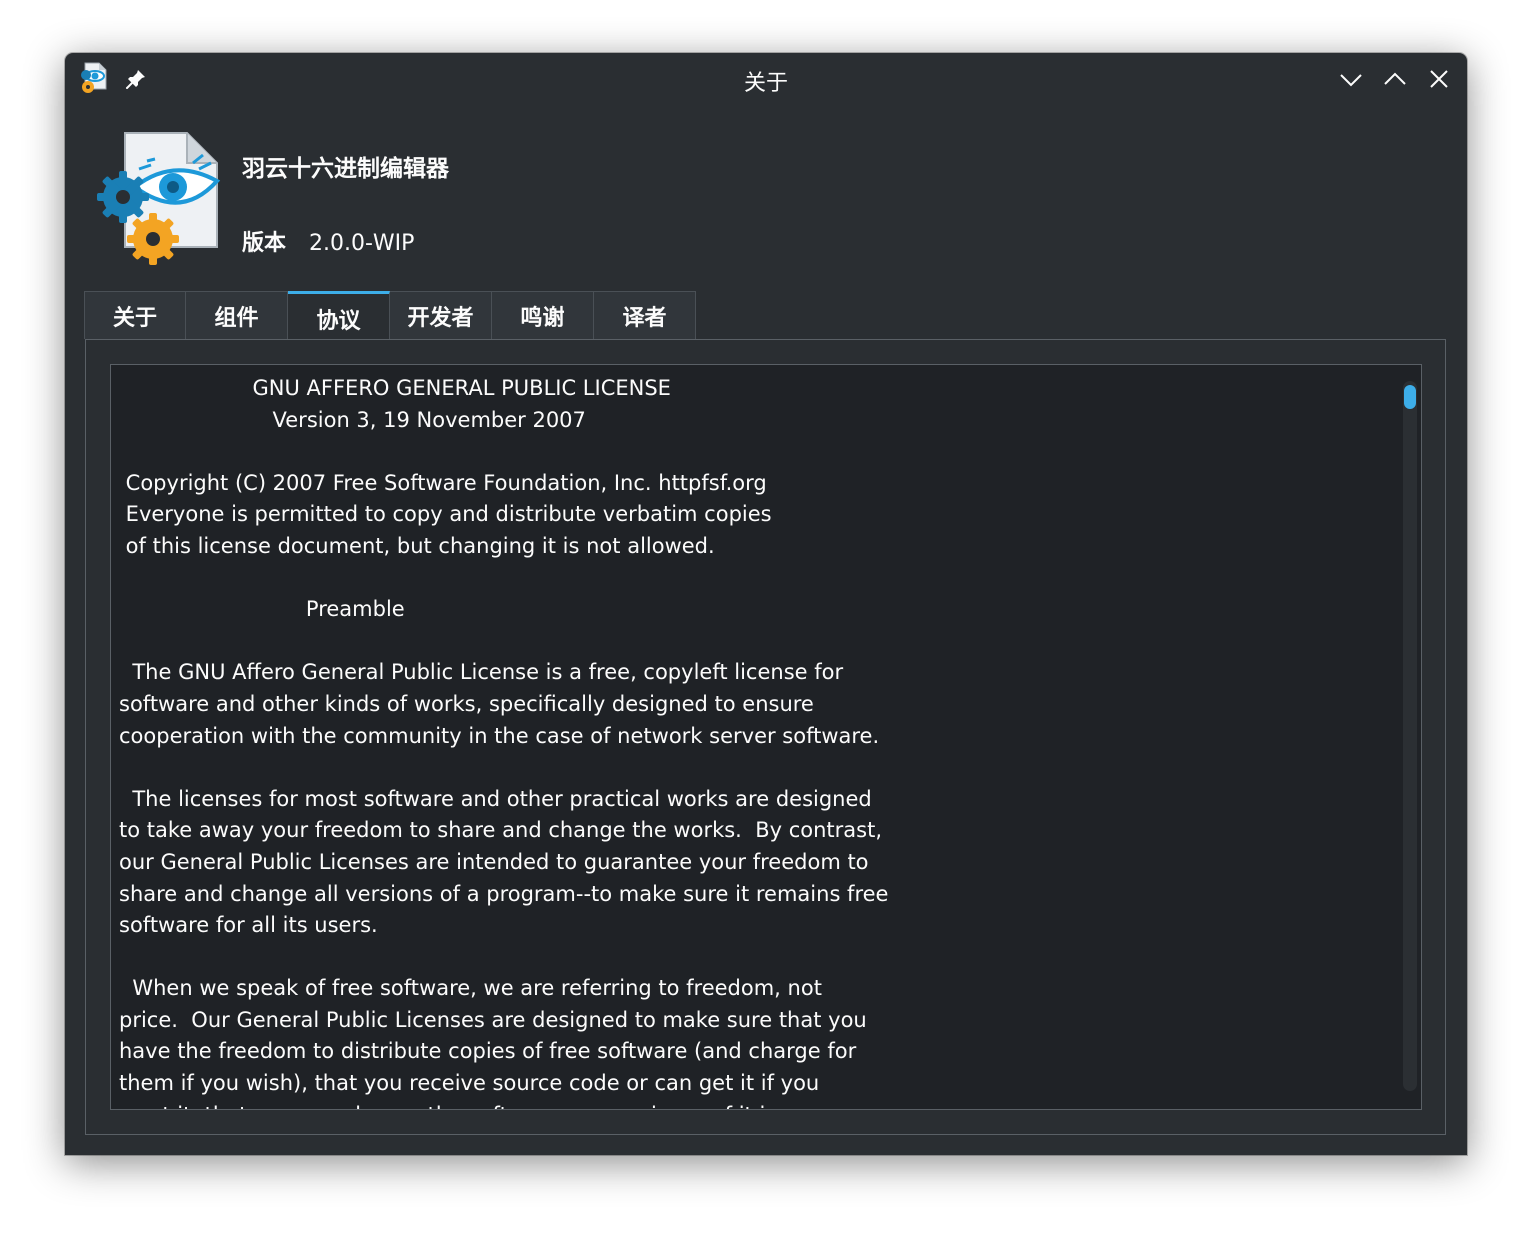 This screenshot has height=1234, width=1533. Describe the element at coordinates (160, 200) in the screenshot. I see `app-logo` at that location.